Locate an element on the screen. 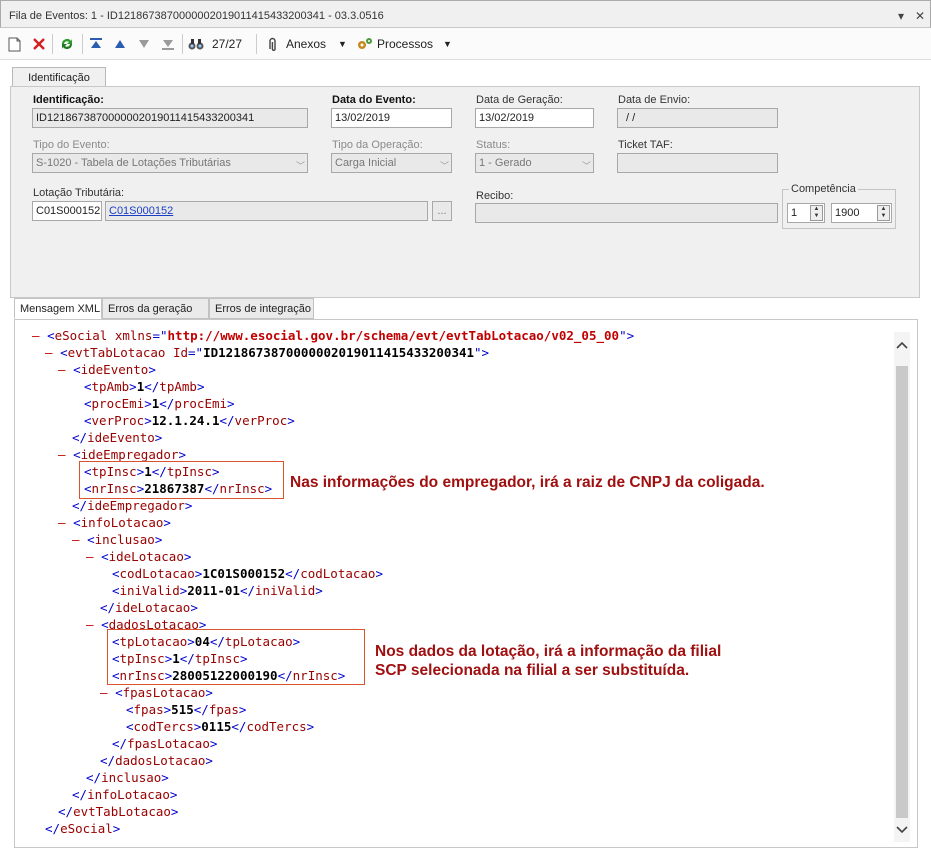 Image resolution: width=931 pixels, height=848 pixels. close-window-icon: ✕ is located at coordinates (920, 16).